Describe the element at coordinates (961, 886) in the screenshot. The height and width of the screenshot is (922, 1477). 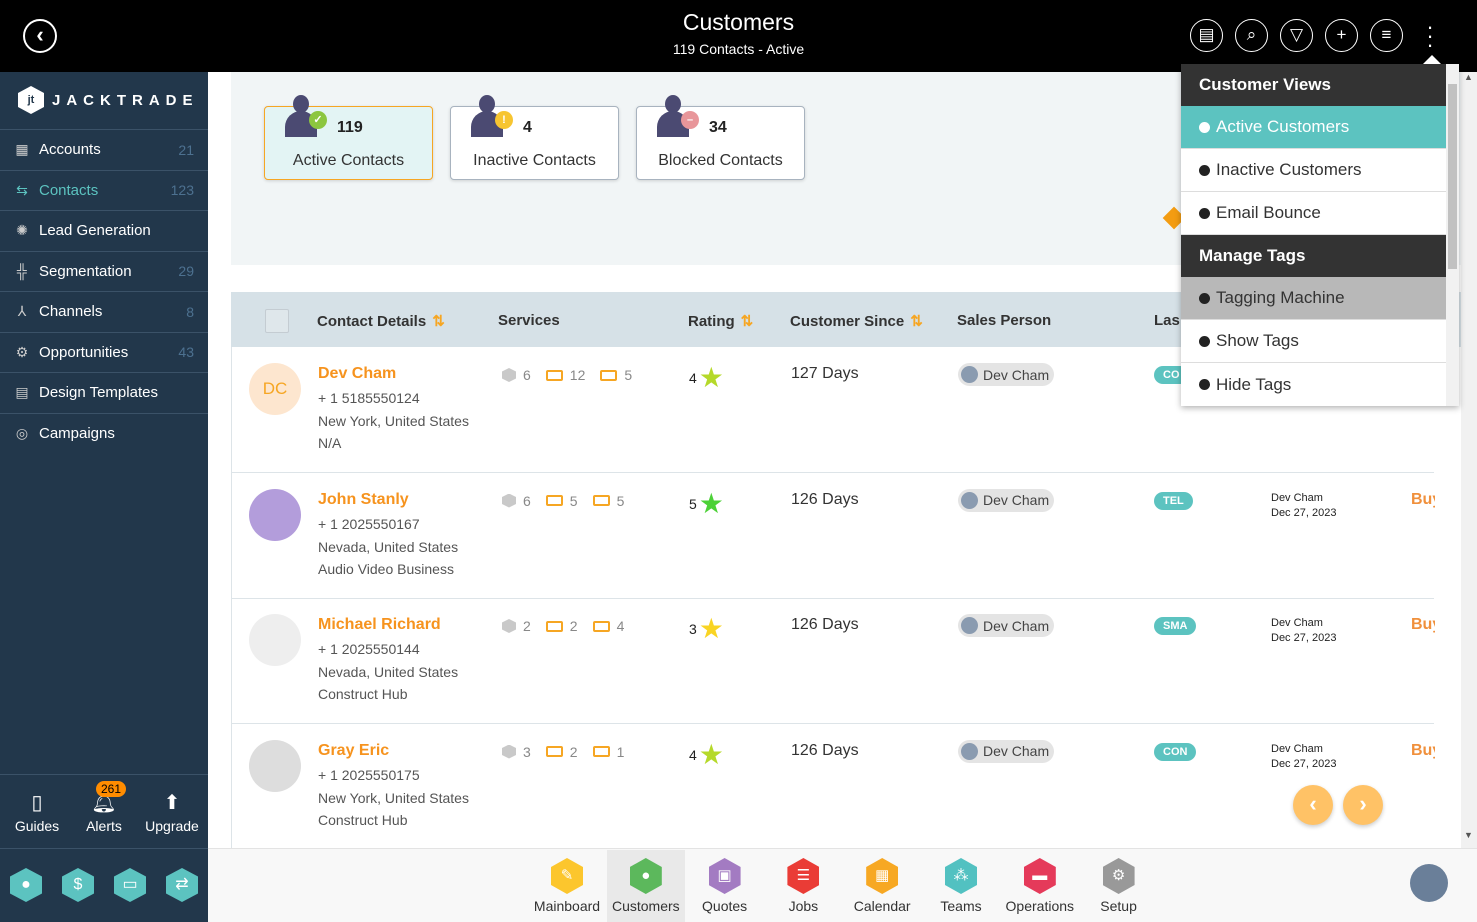
I see `nav-teams: ⁂ Teams` at that location.